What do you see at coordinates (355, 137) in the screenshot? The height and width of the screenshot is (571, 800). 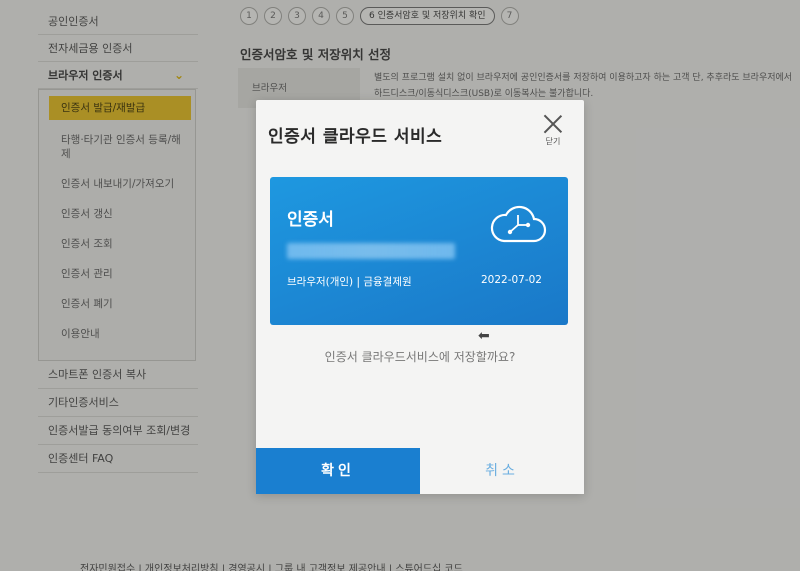 I see `dialog-title: 인증서 클라우드 서비스` at bounding box center [355, 137].